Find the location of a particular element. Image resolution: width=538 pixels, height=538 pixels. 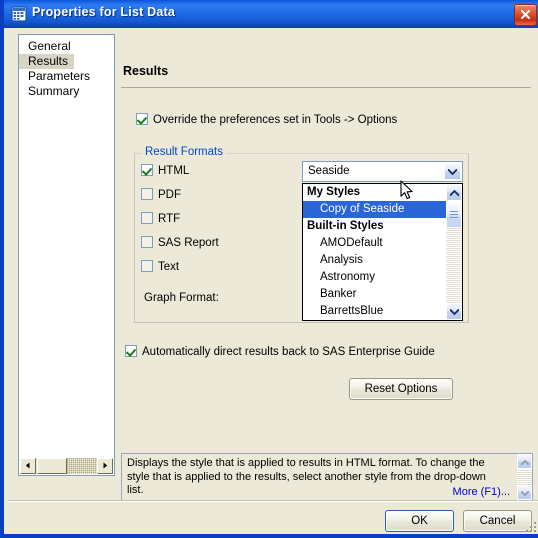

close-button is located at coordinates (525, 15).